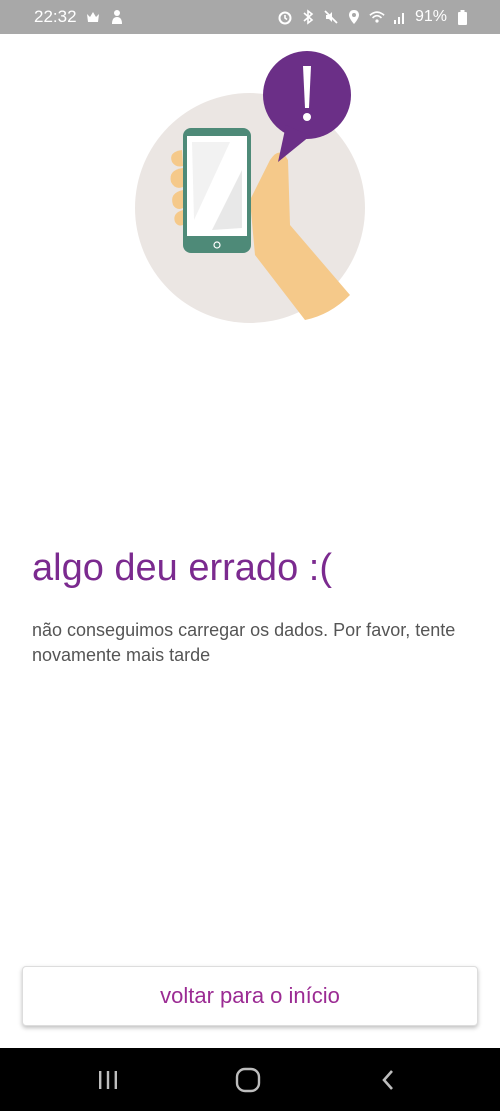 Image resolution: width=500 pixels, height=1111 pixels. What do you see at coordinates (250, 17) in the screenshot?
I see `status-bar: 22:32 91%` at bounding box center [250, 17].